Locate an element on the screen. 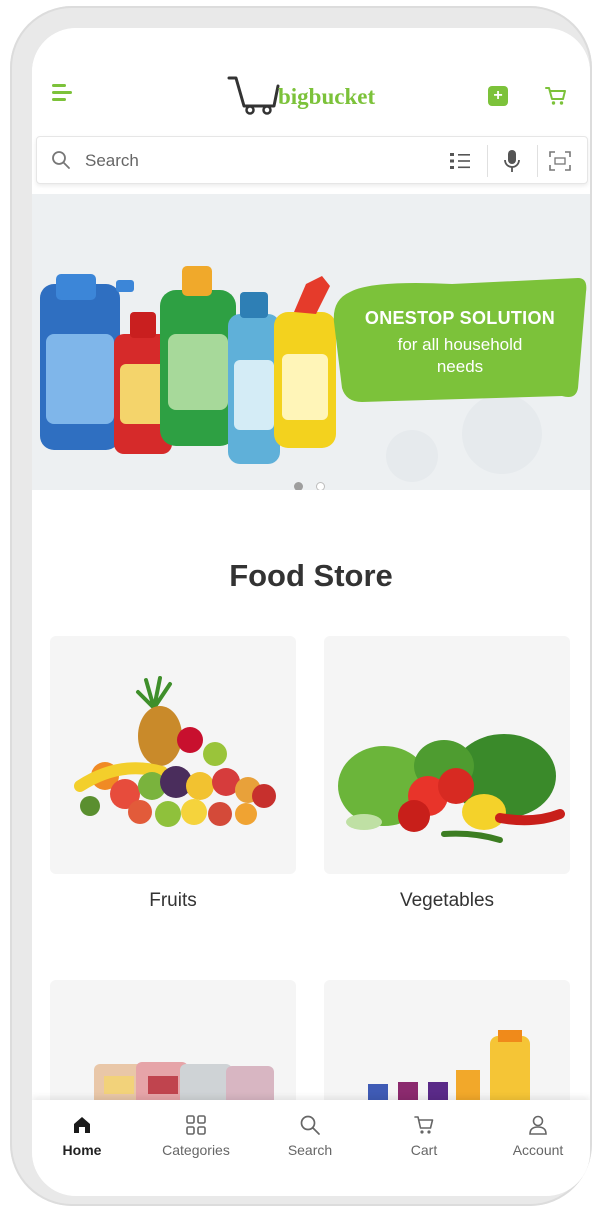 This screenshot has width=600, height=1213. nav-home: Home is located at coordinates (82, 1136).